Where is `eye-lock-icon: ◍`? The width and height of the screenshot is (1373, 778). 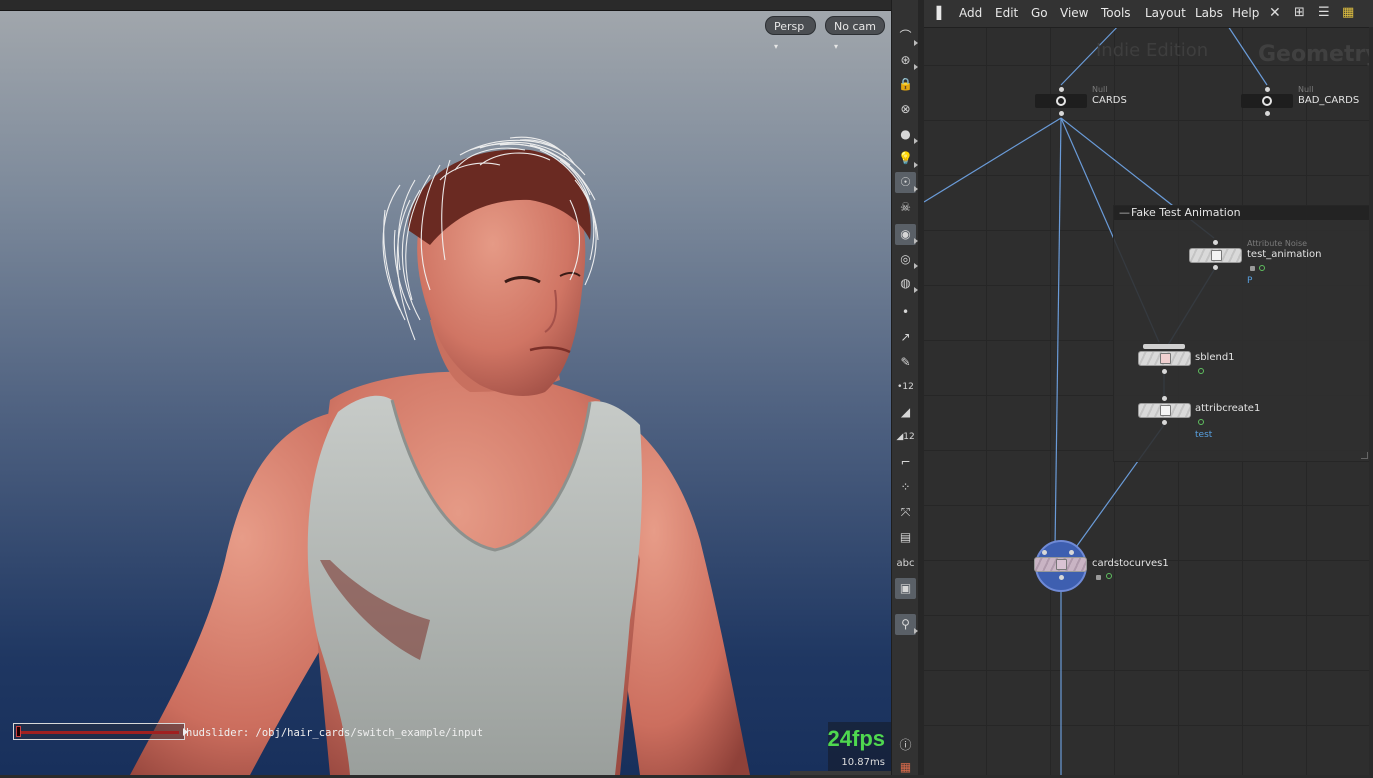
eye-lock-icon: ◍ is located at coordinates (906, 283).